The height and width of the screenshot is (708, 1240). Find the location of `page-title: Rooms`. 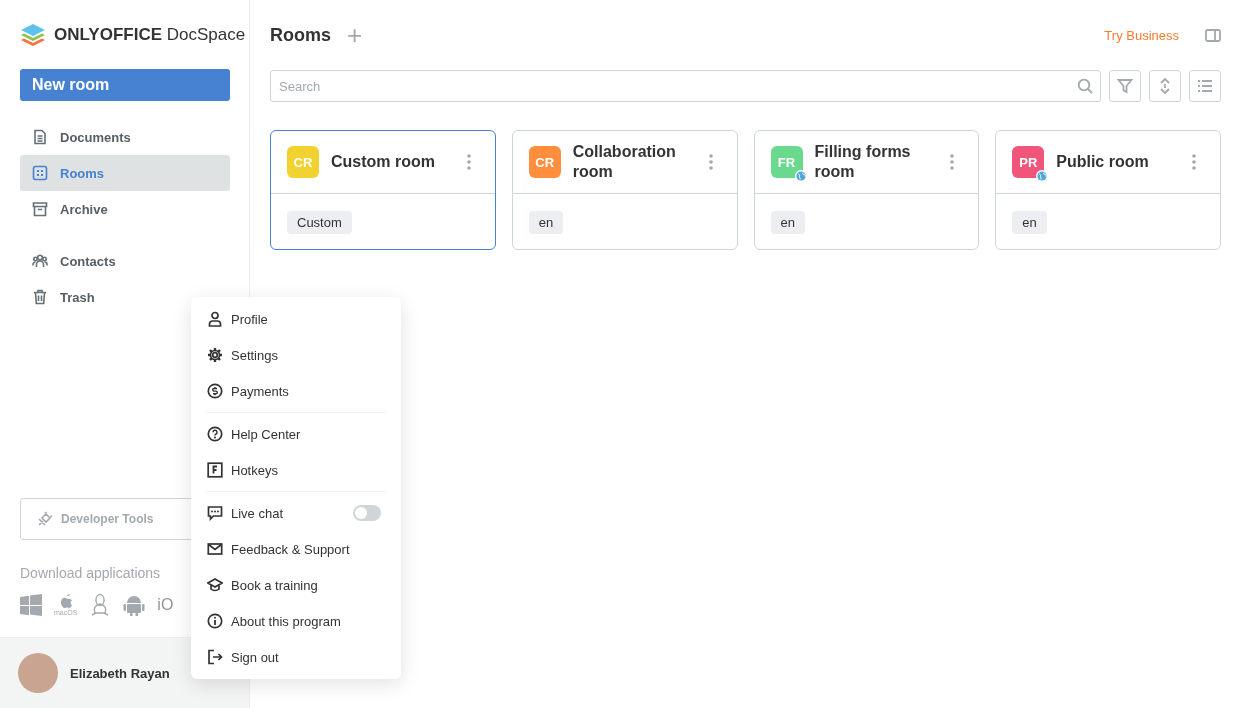

page-title: Rooms is located at coordinates (300, 35).